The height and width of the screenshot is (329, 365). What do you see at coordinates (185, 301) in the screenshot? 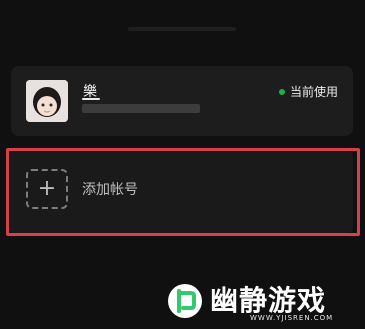
I see `brand-logo-icon` at bounding box center [185, 301].